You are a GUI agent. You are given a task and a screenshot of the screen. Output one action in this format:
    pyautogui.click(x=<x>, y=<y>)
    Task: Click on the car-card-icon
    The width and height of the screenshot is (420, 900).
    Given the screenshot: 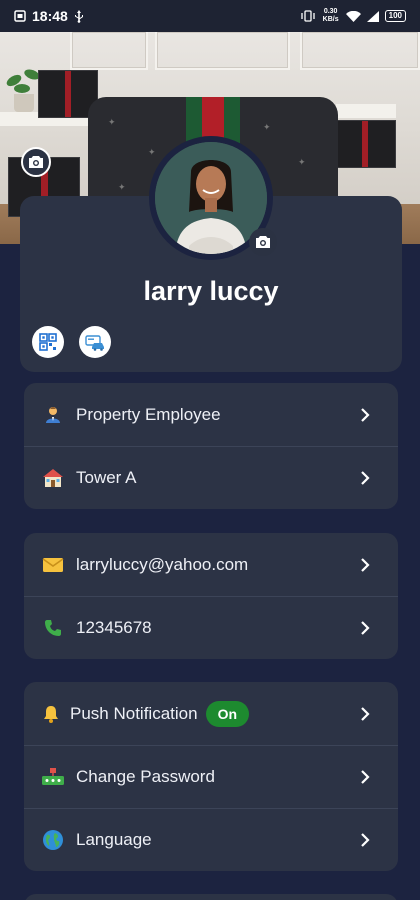 What is the action you would take?
    pyautogui.click(x=94, y=343)
    